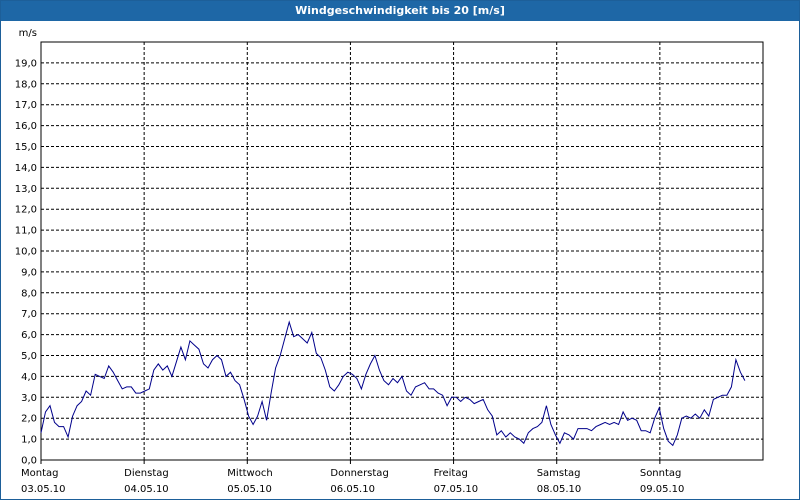 The width and height of the screenshot is (800, 500). I want to click on y-tick-label: 1,0, so click(29, 440).